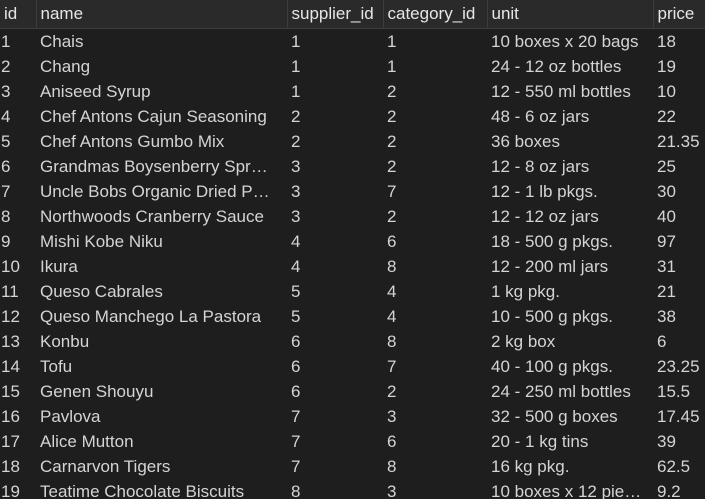 The image size is (705, 499). Describe the element at coordinates (18, 116) in the screenshot. I see `cell-id: 4` at that location.